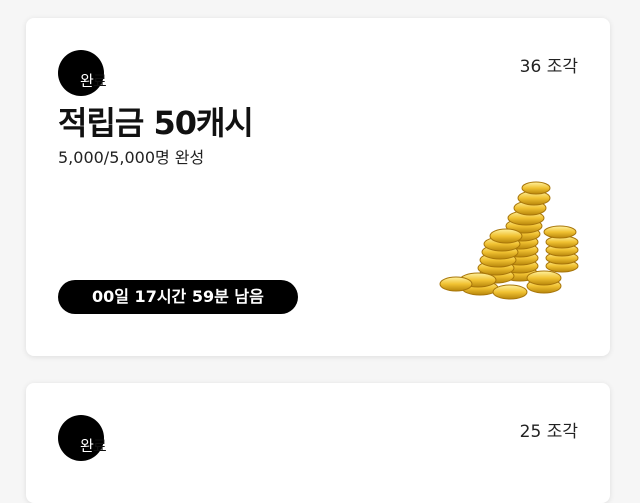 This screenshot has width=640, height=503. What do you see at coordinates (156, 123) in the screenshot?
I see `reward-title: 적립금 50캐시` at bounding box center [156, 123].